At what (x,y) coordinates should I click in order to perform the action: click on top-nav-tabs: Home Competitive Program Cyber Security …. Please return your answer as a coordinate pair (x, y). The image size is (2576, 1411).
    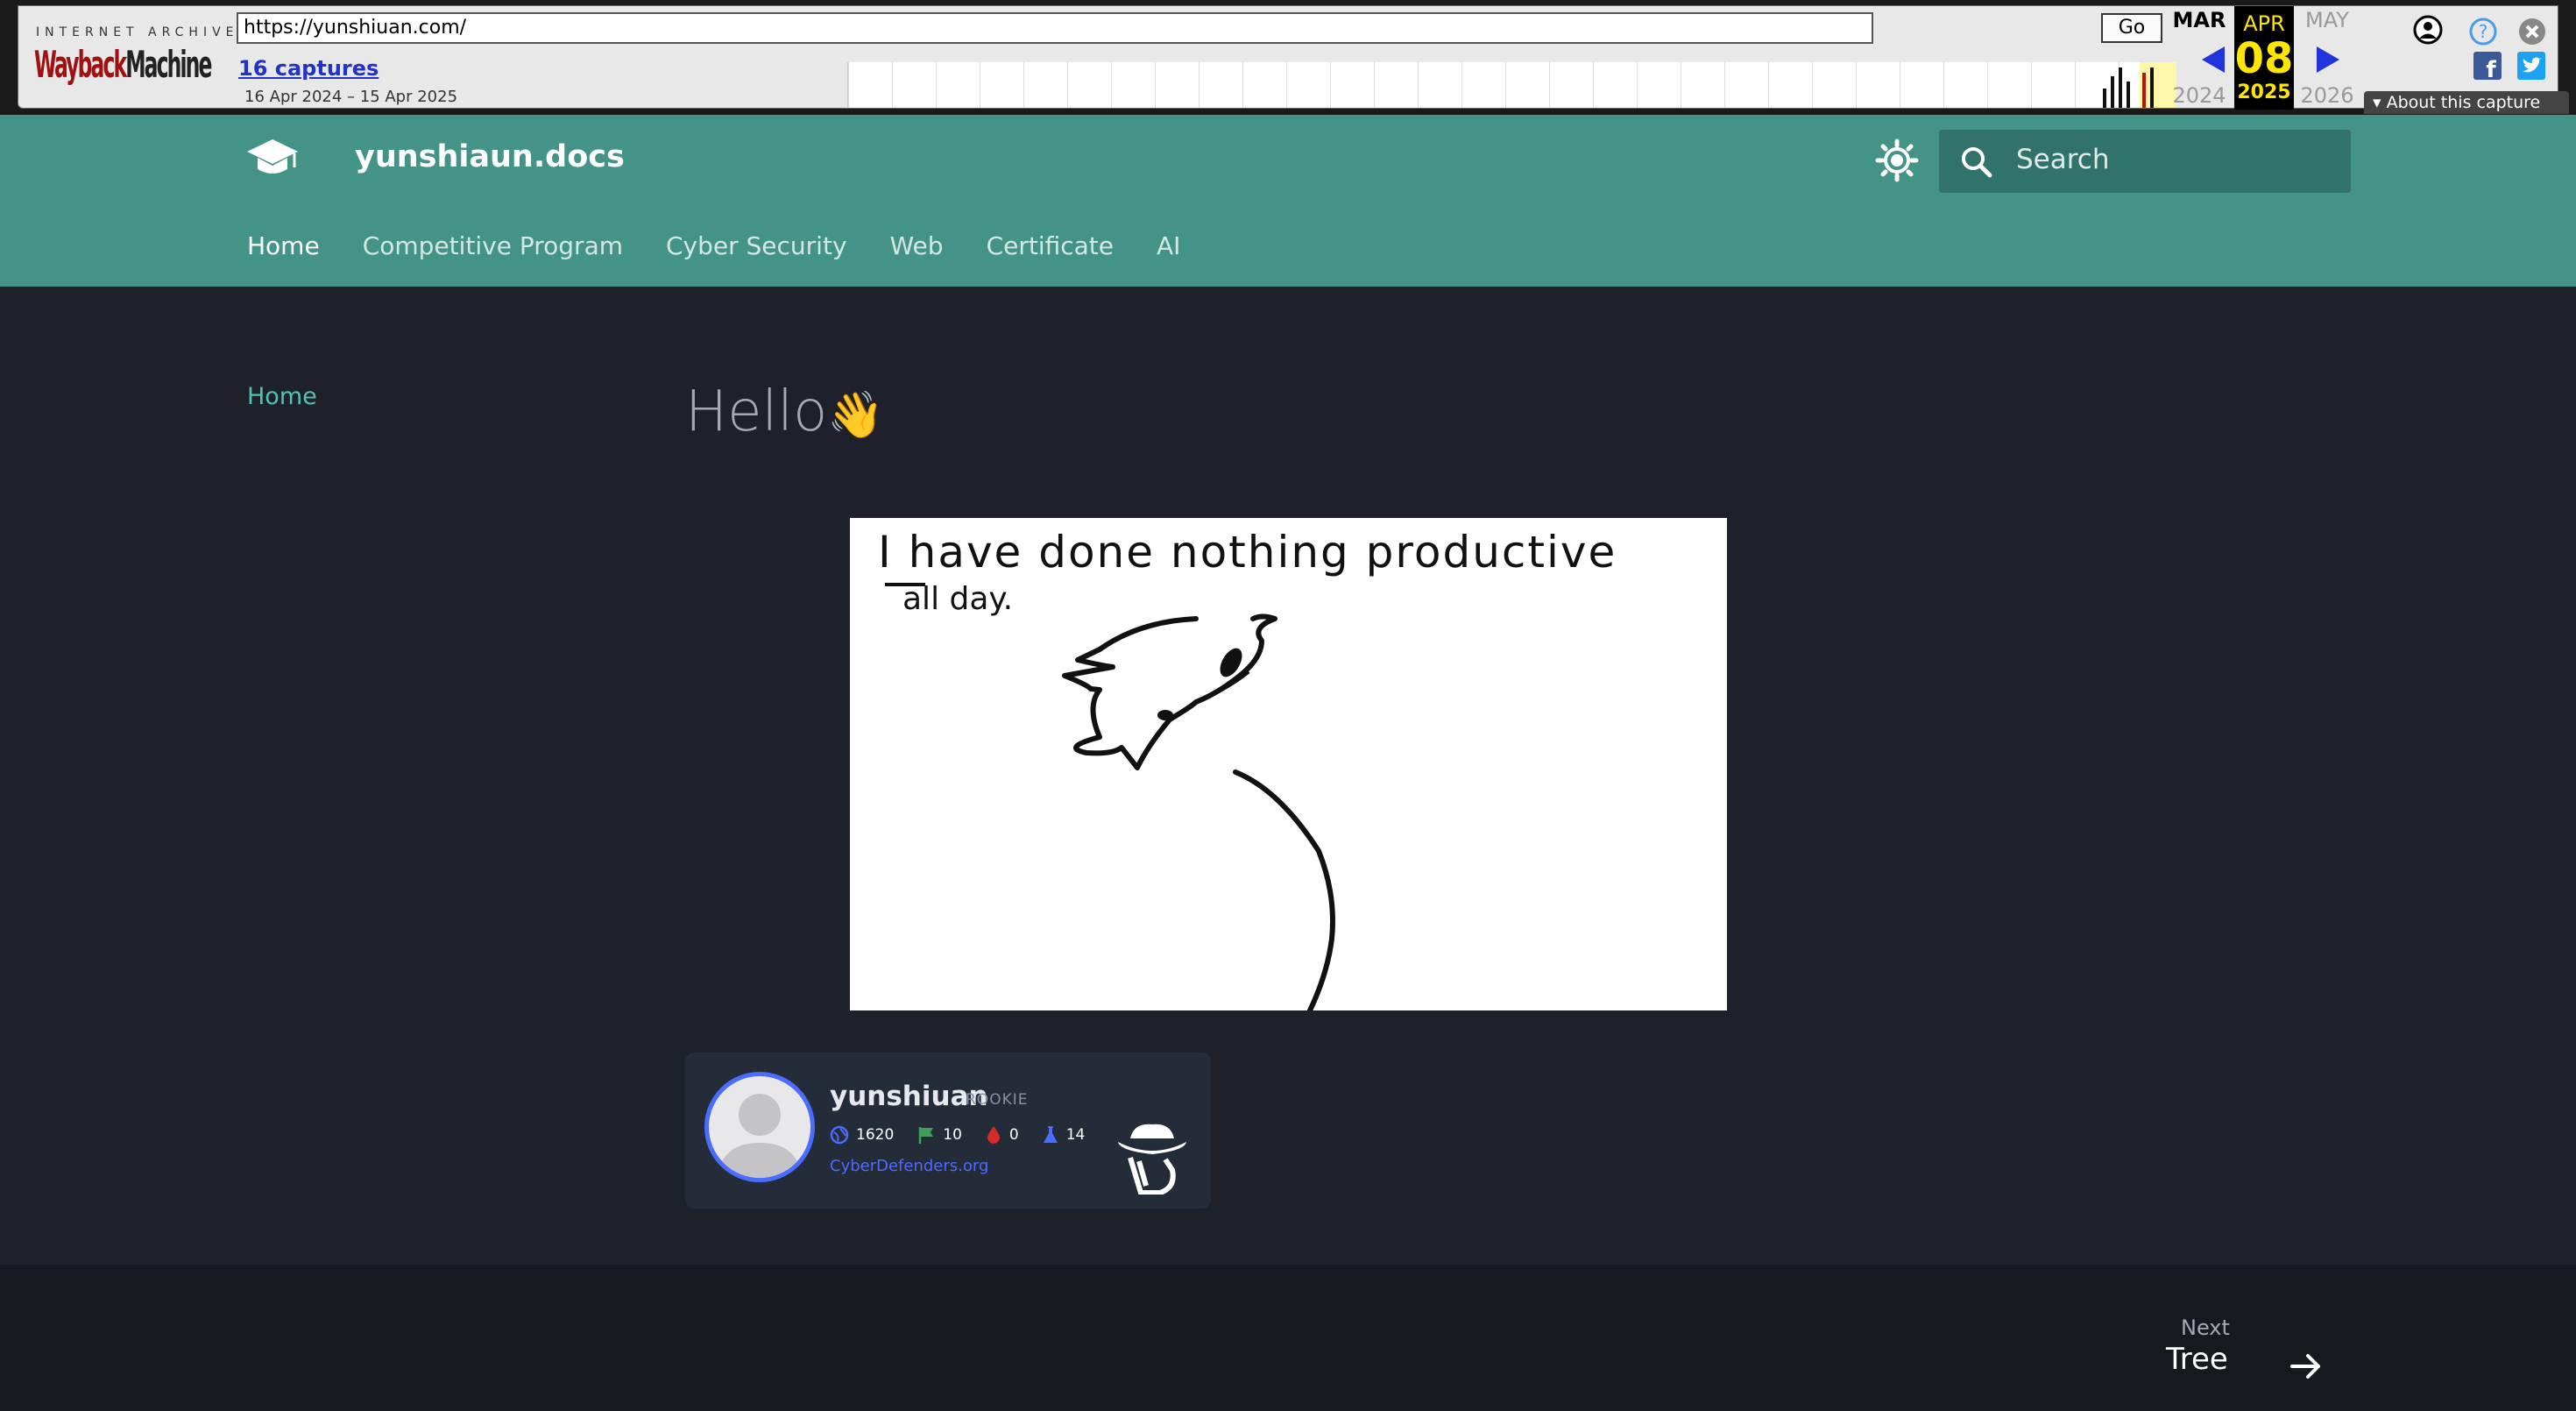
    Looking at the image, I should click on (735, 246).